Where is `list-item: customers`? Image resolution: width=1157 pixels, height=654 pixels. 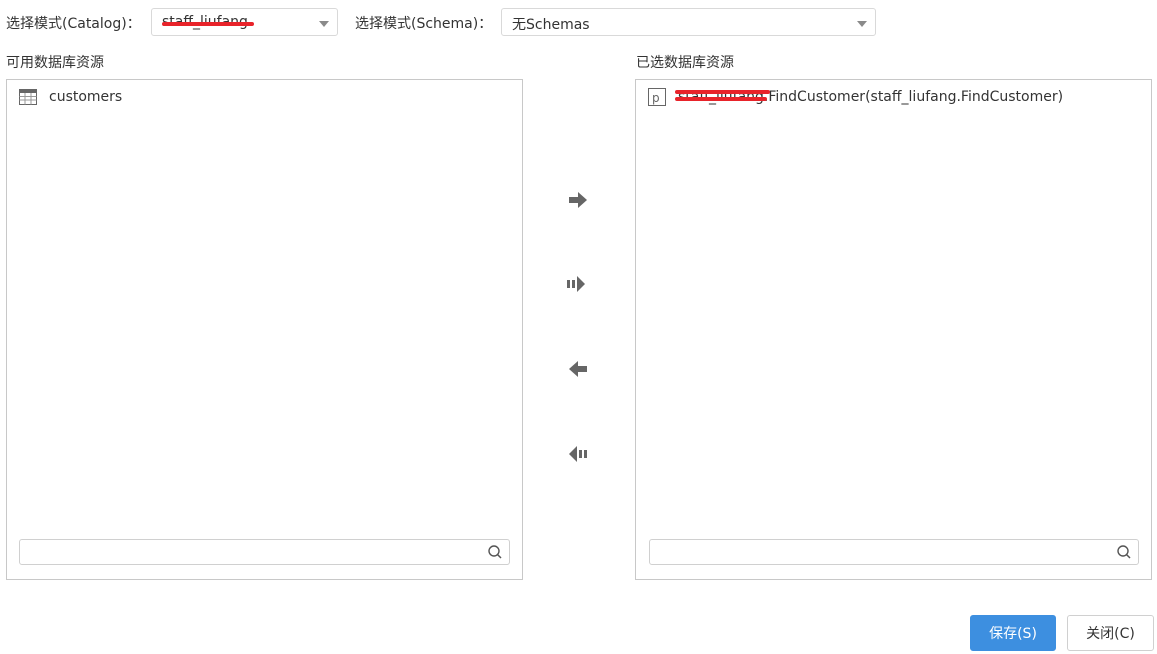
list-item: customers is located at coordinates (70, 97).